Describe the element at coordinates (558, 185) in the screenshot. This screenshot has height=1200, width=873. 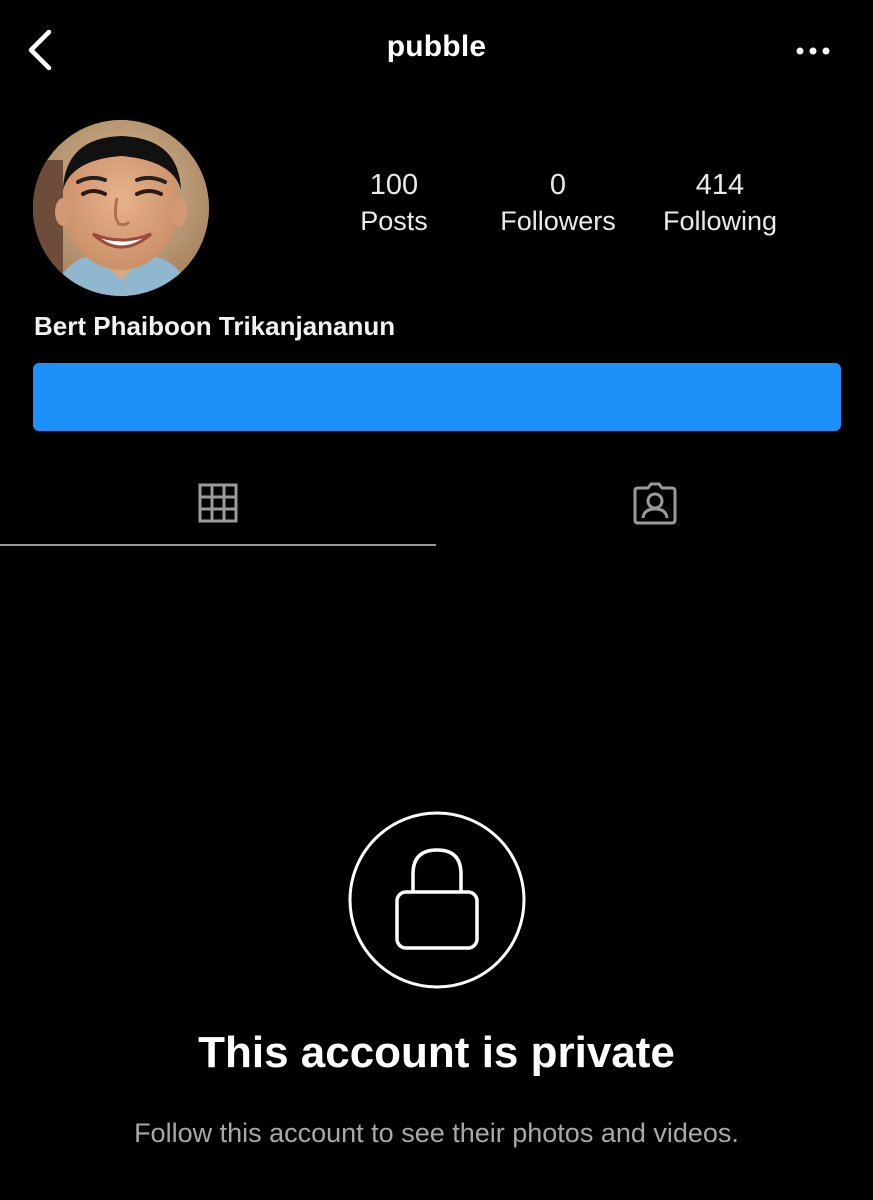
I see `followers-count: 0` at that location.